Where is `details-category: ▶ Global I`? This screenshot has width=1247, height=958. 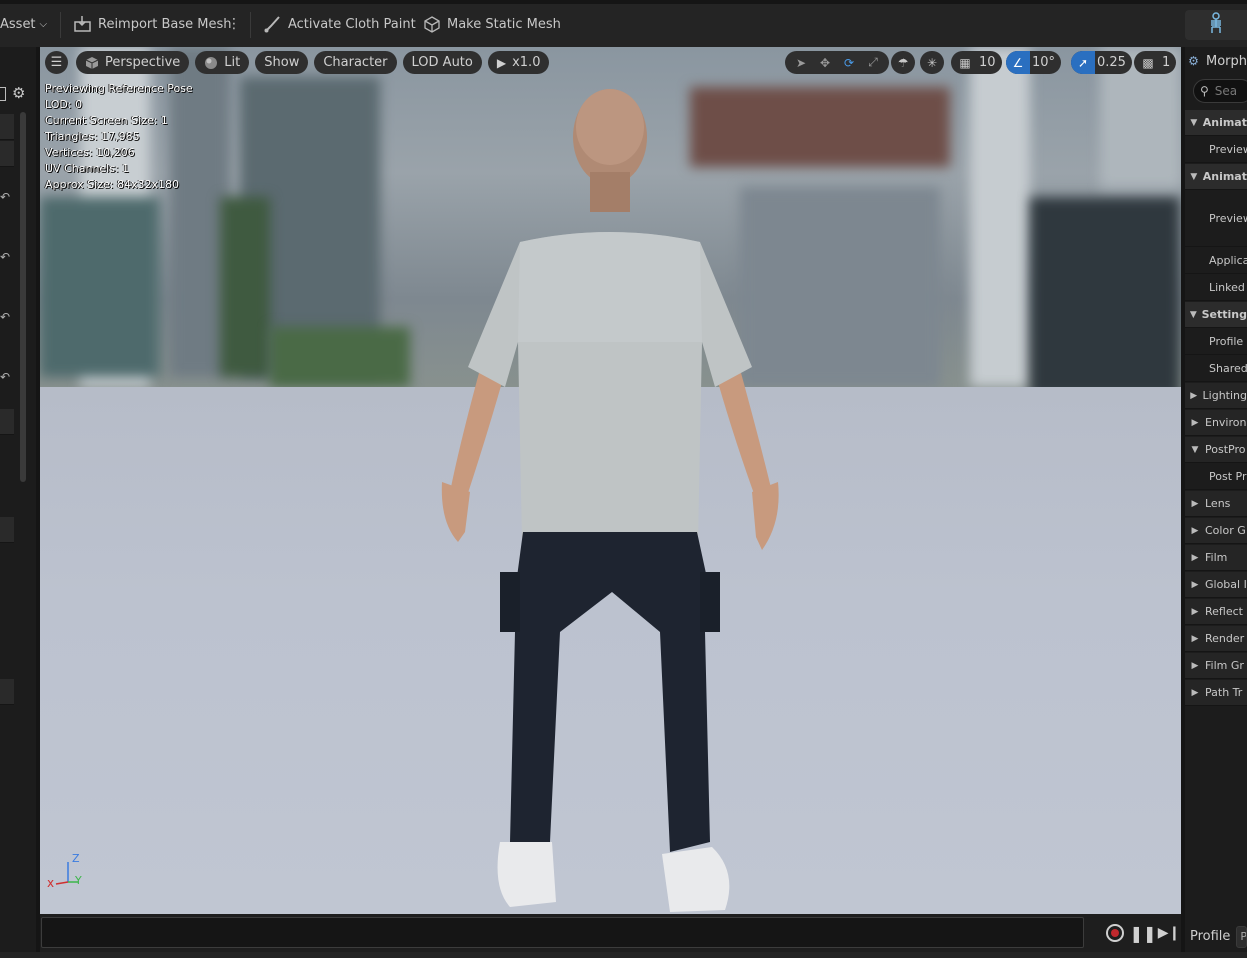
details-category: ▶ Global I is located at coordinates (1216, 585).